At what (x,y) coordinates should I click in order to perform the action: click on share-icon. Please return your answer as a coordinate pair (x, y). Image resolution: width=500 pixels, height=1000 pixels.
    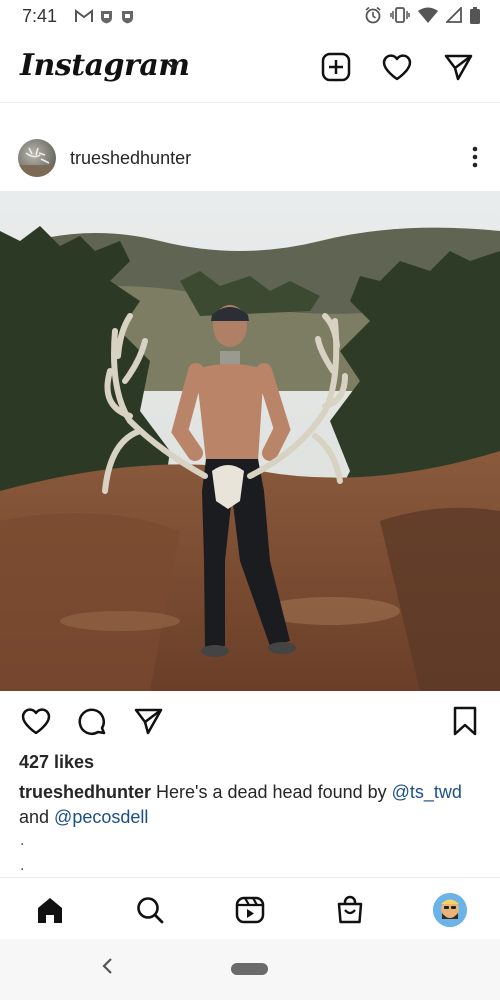
    Looking at the image, I should click on (148, 721).